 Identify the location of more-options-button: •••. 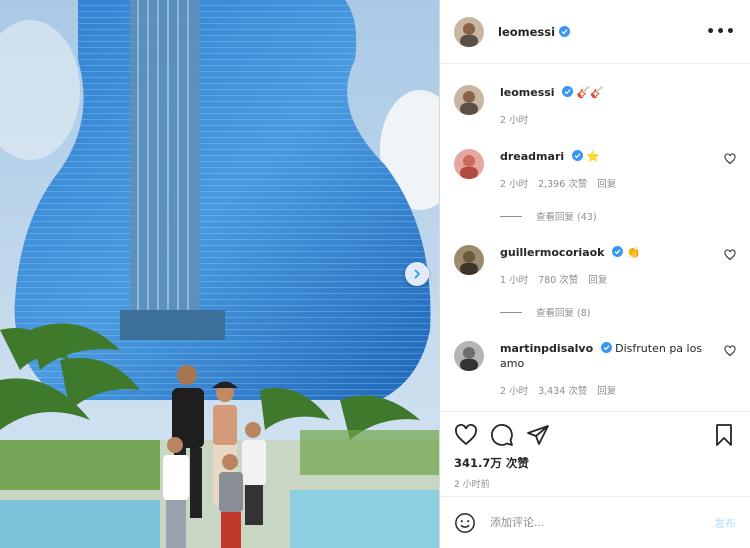
(721, 32).